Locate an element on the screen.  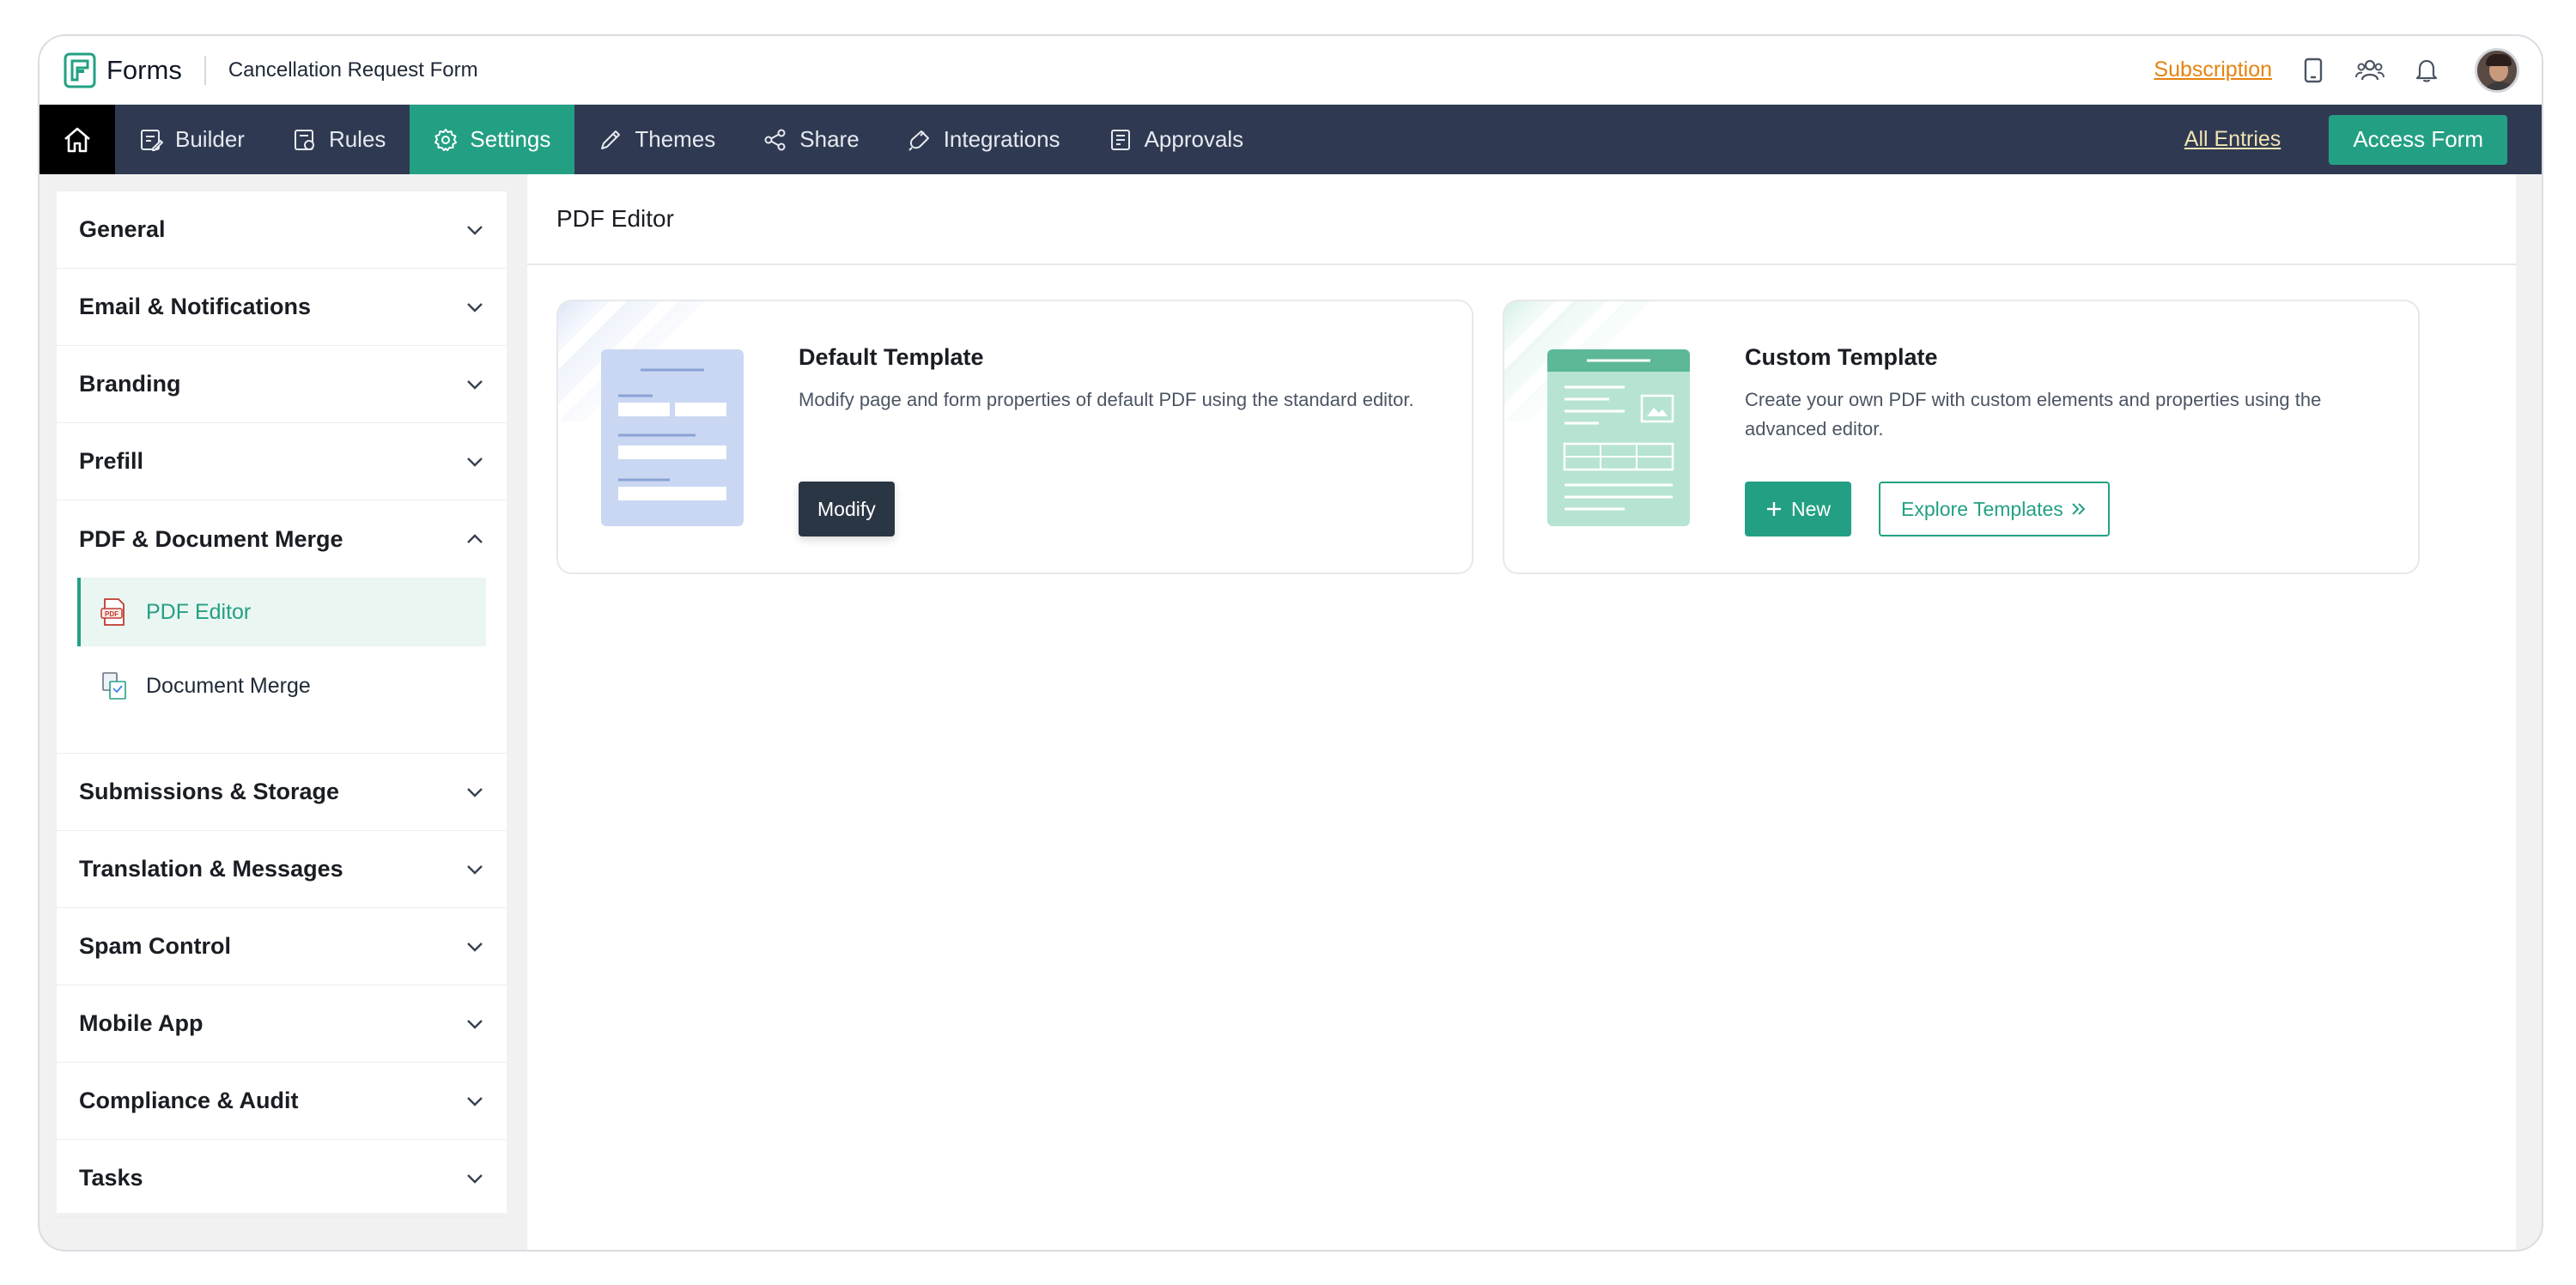
forms-logo-icon is located at coordinates (80, 70).